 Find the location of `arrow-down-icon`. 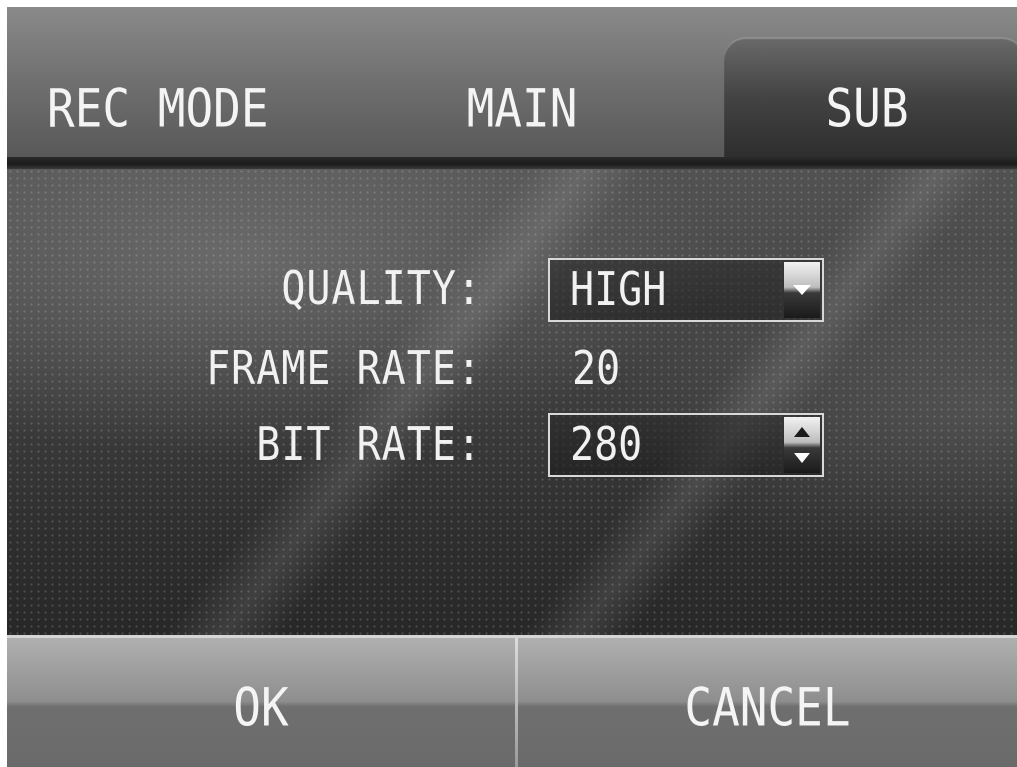

arrow-down-icon is located at coordinates (802, 458).